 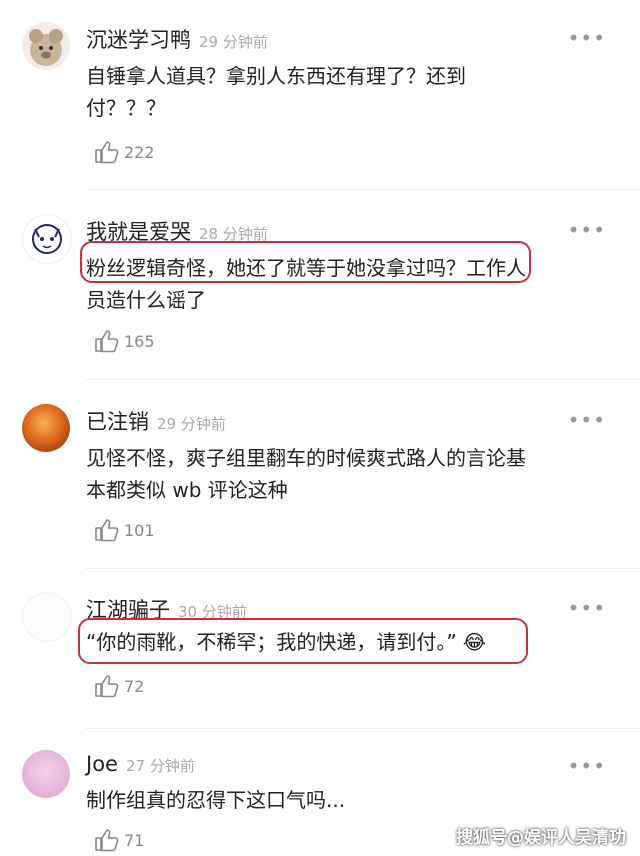 I want to click on like-button: 222, so click(x=124, y=152).